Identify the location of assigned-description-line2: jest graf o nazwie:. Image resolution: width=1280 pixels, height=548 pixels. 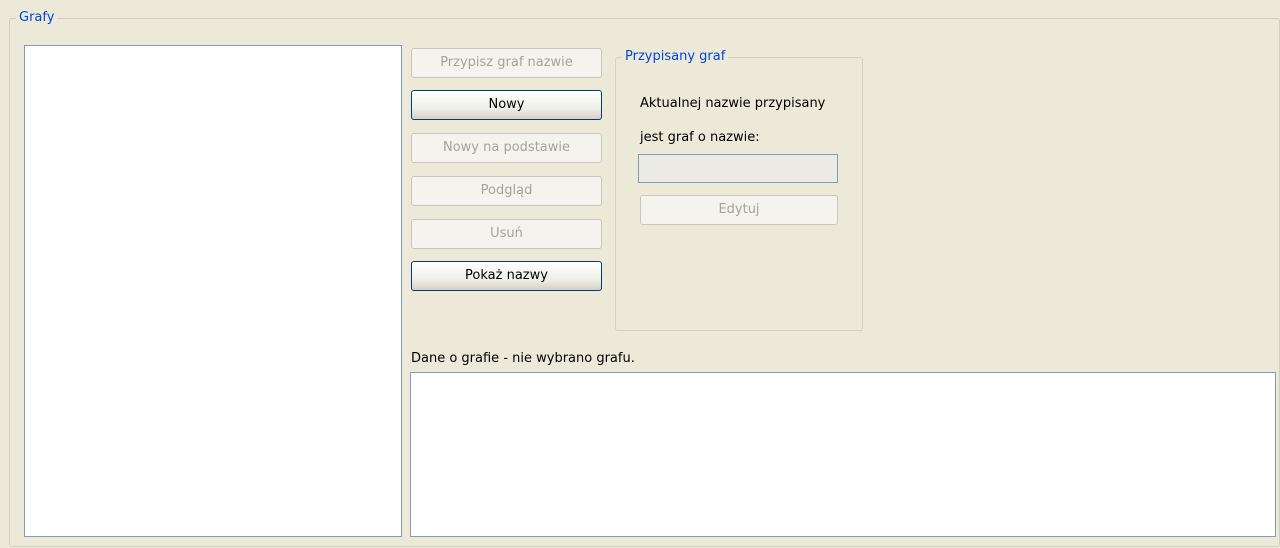
(700, 137).